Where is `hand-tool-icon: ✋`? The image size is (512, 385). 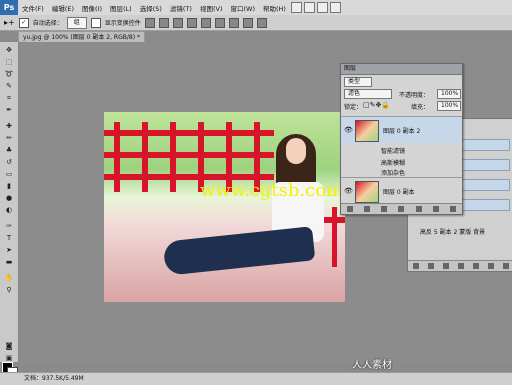
hand-tool-icon: ✋ is located at coordinates (9, 278).